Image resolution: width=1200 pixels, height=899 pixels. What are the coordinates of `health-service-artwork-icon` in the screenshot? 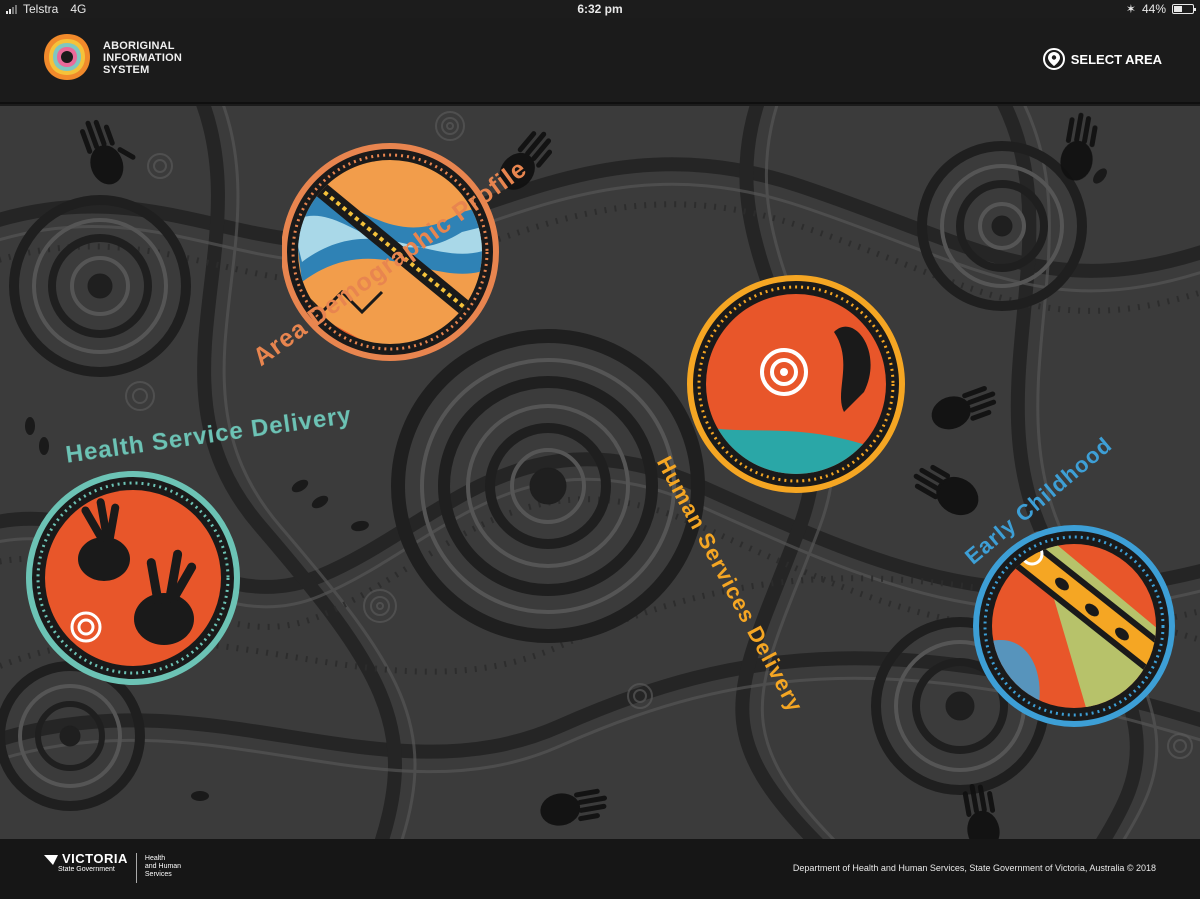 It's located at (133, 578).